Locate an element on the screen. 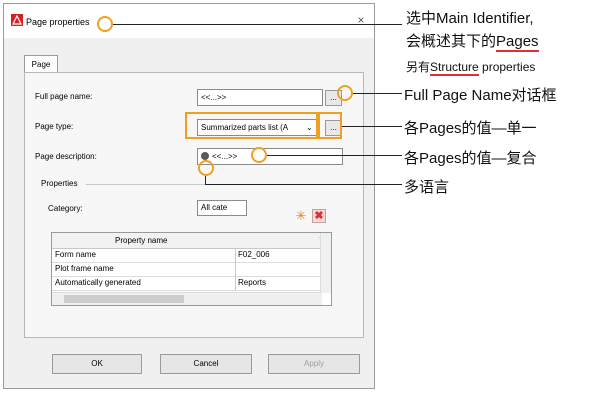 Image resolution: width=608 pixels, height=394 pixels. page-type-button-highlight is located at coordinates (330, 125).